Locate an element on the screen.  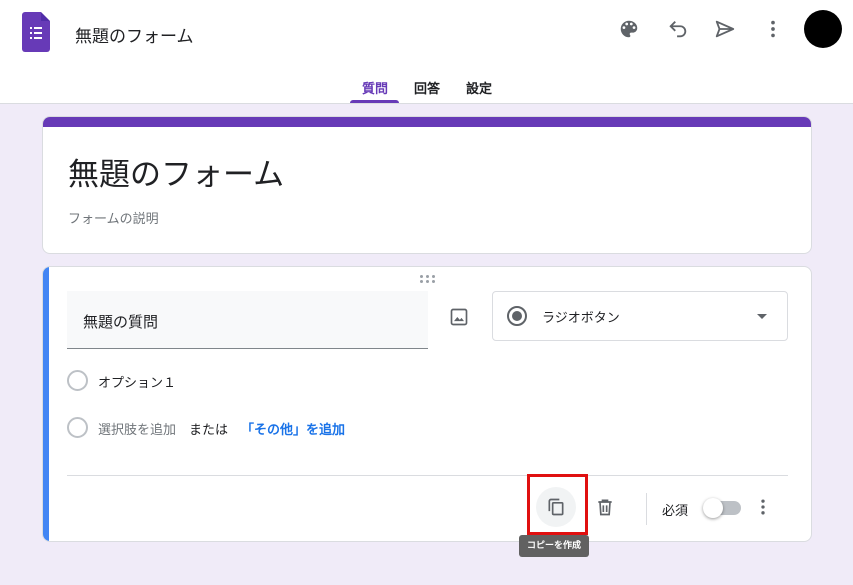
form-title: 無題のフォーム is located at coordinates (176, 171).